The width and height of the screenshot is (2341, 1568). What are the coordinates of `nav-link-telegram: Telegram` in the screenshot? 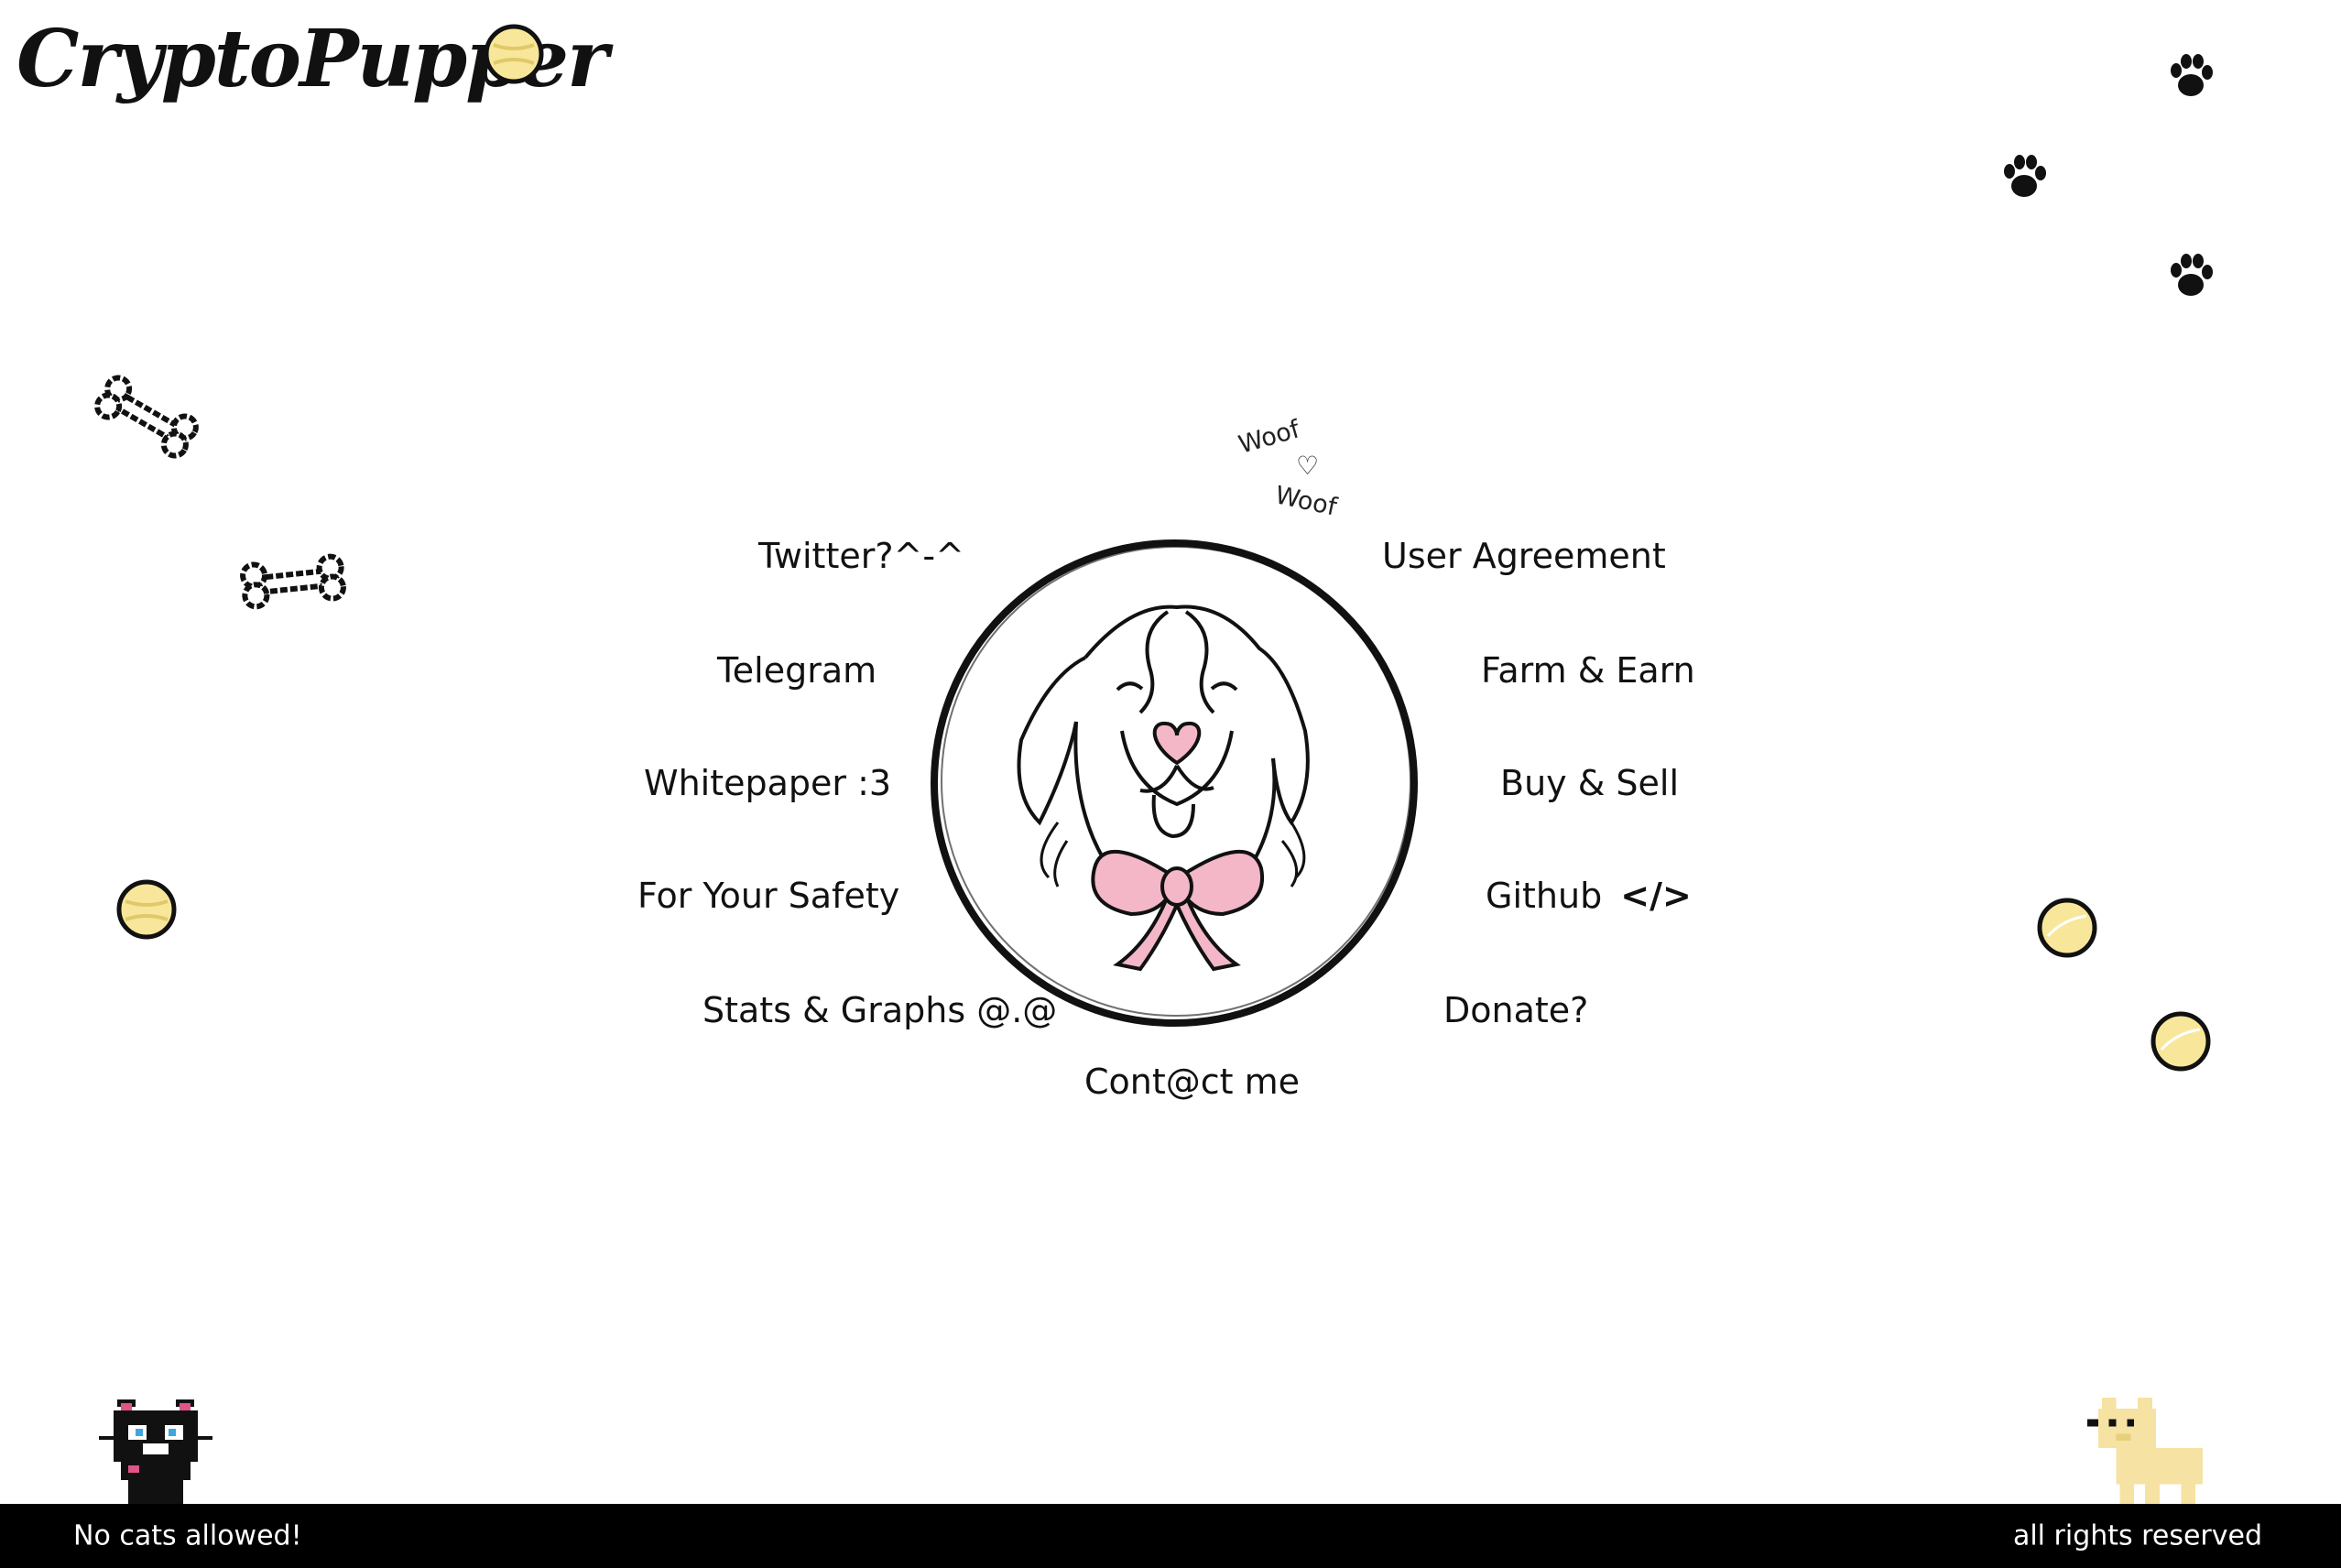 It's located at (797, 670).